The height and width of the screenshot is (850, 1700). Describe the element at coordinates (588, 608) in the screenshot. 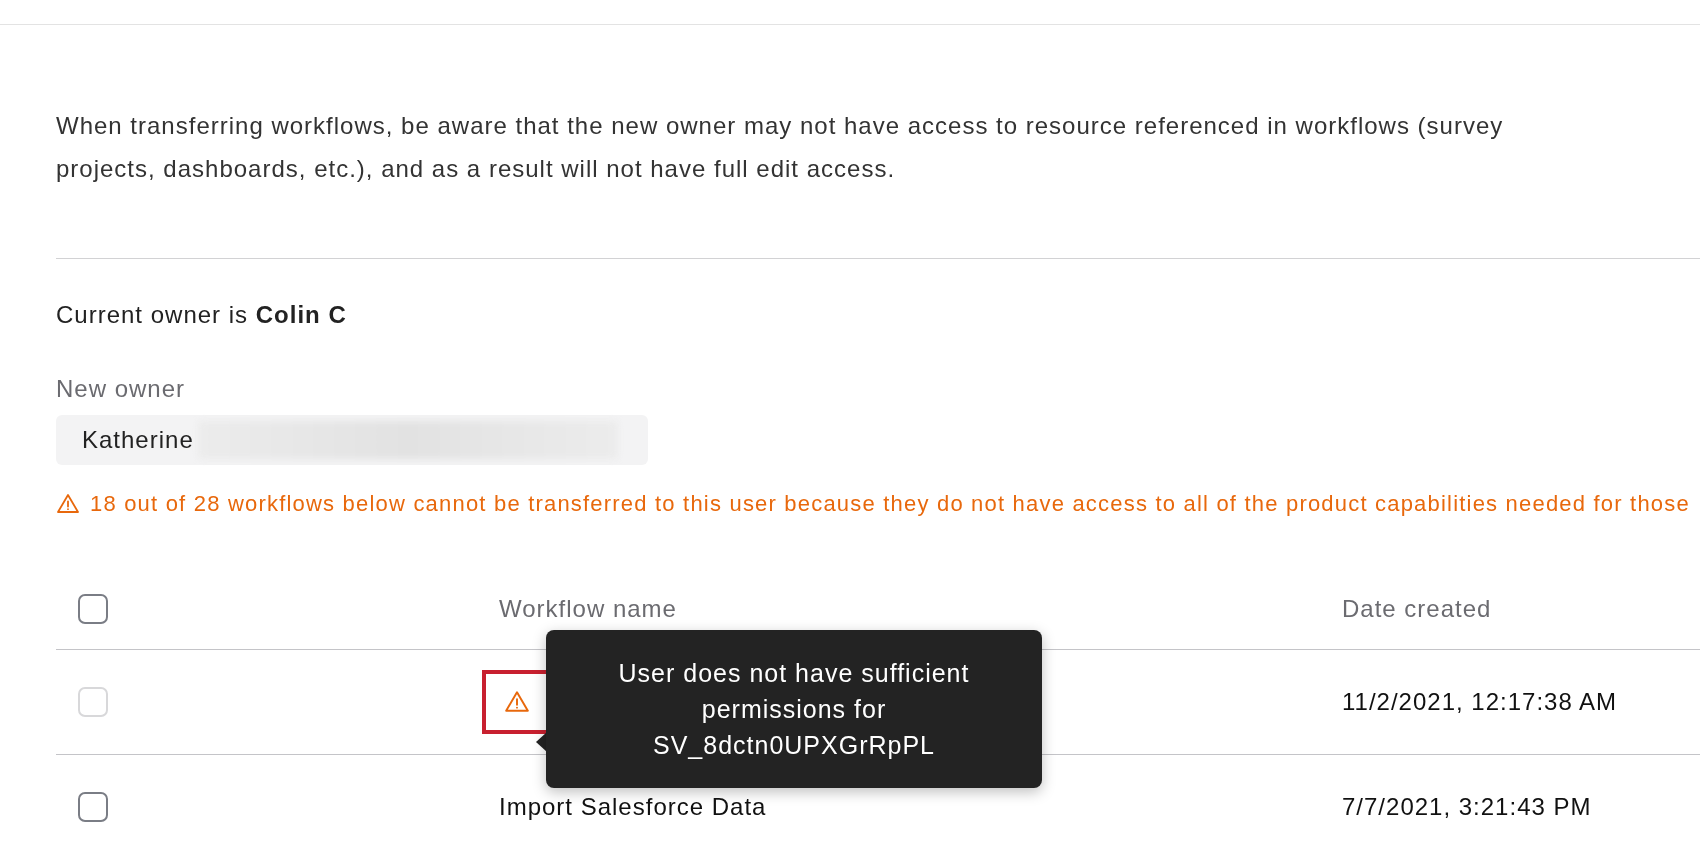

I see `column-header: Workflow name` at that location.